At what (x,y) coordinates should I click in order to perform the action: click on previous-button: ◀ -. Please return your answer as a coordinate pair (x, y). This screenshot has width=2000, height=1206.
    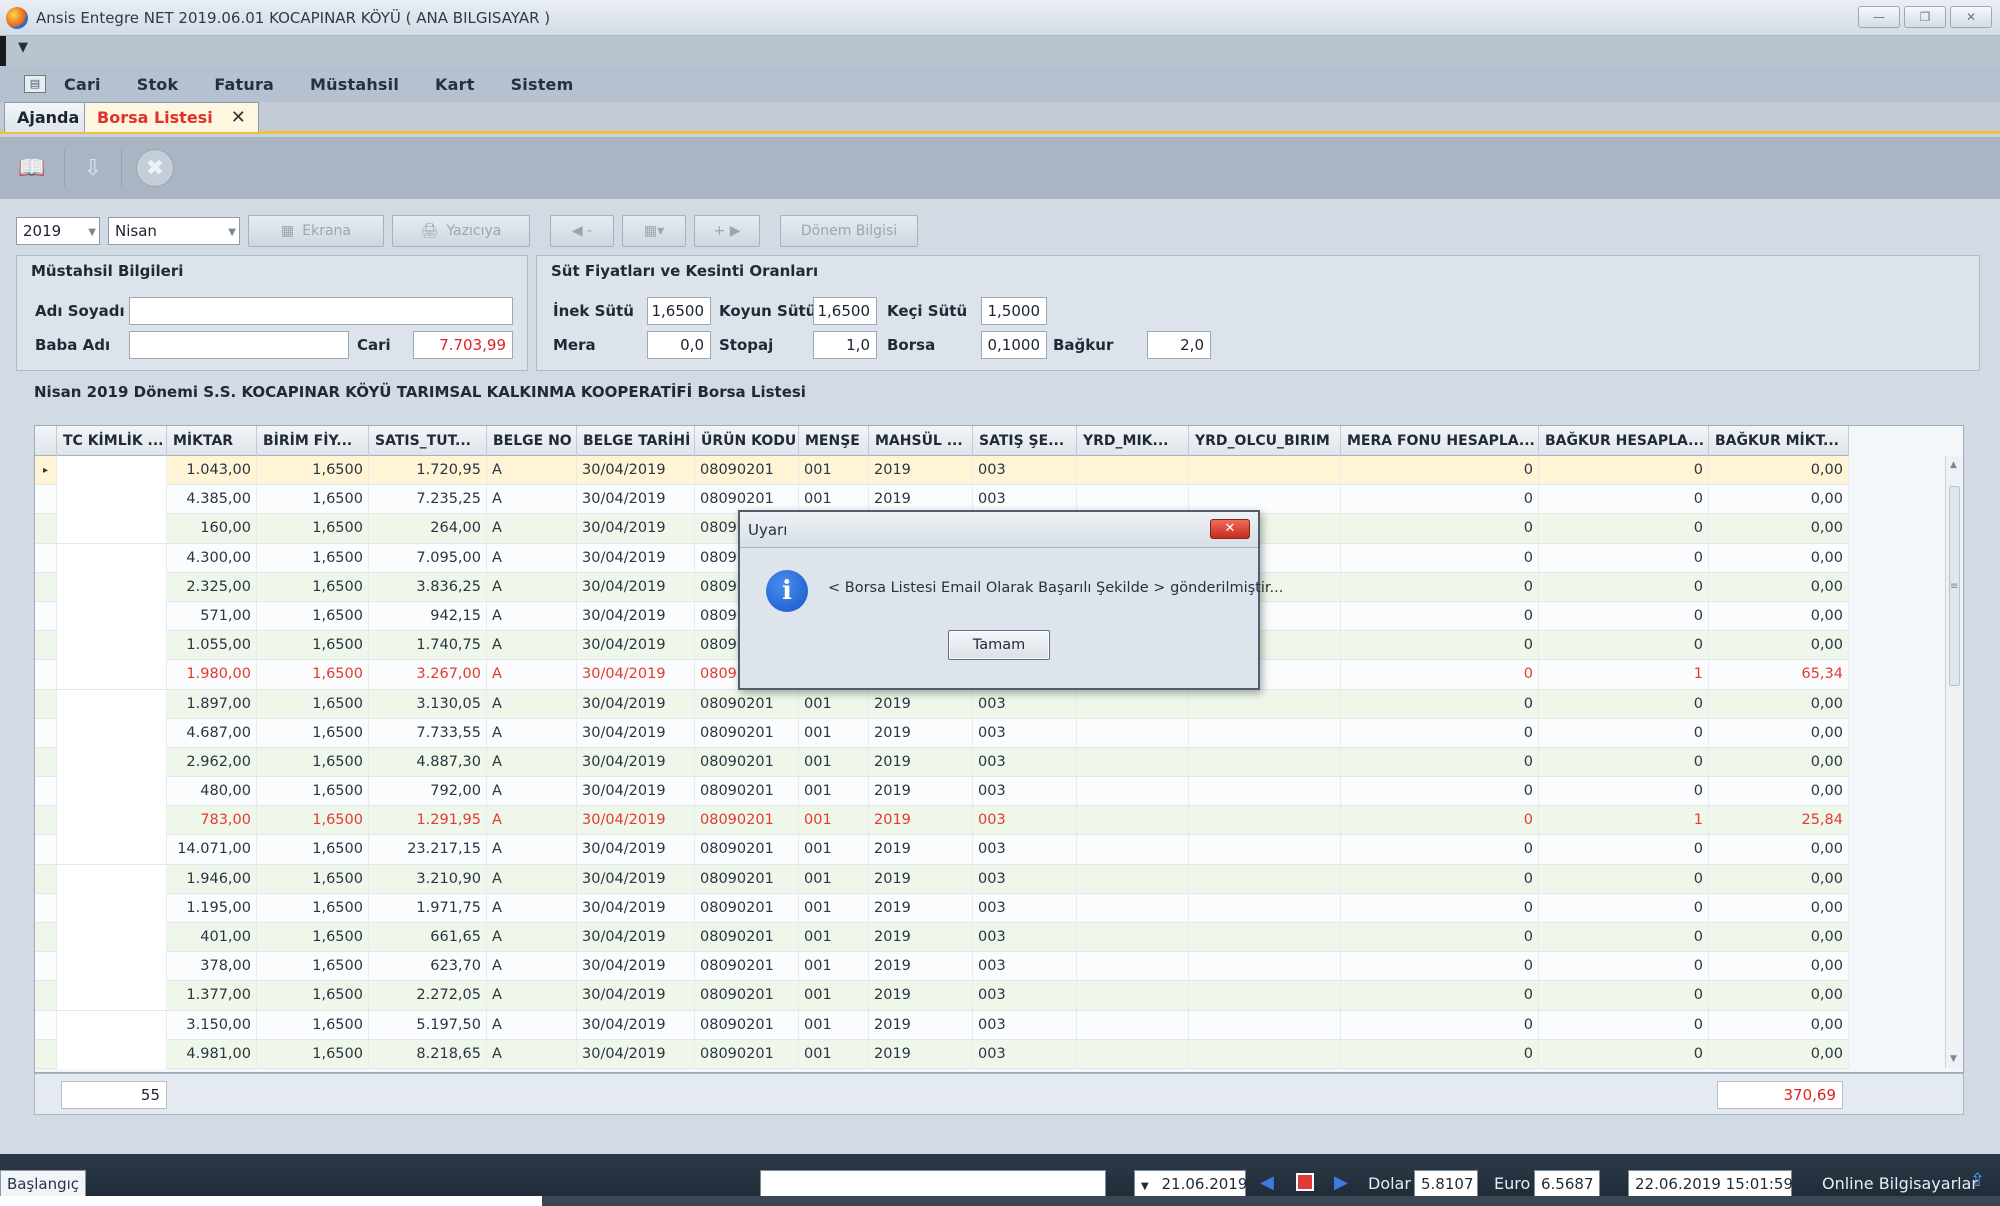
    Looking at the image, I should click on (582, 231).